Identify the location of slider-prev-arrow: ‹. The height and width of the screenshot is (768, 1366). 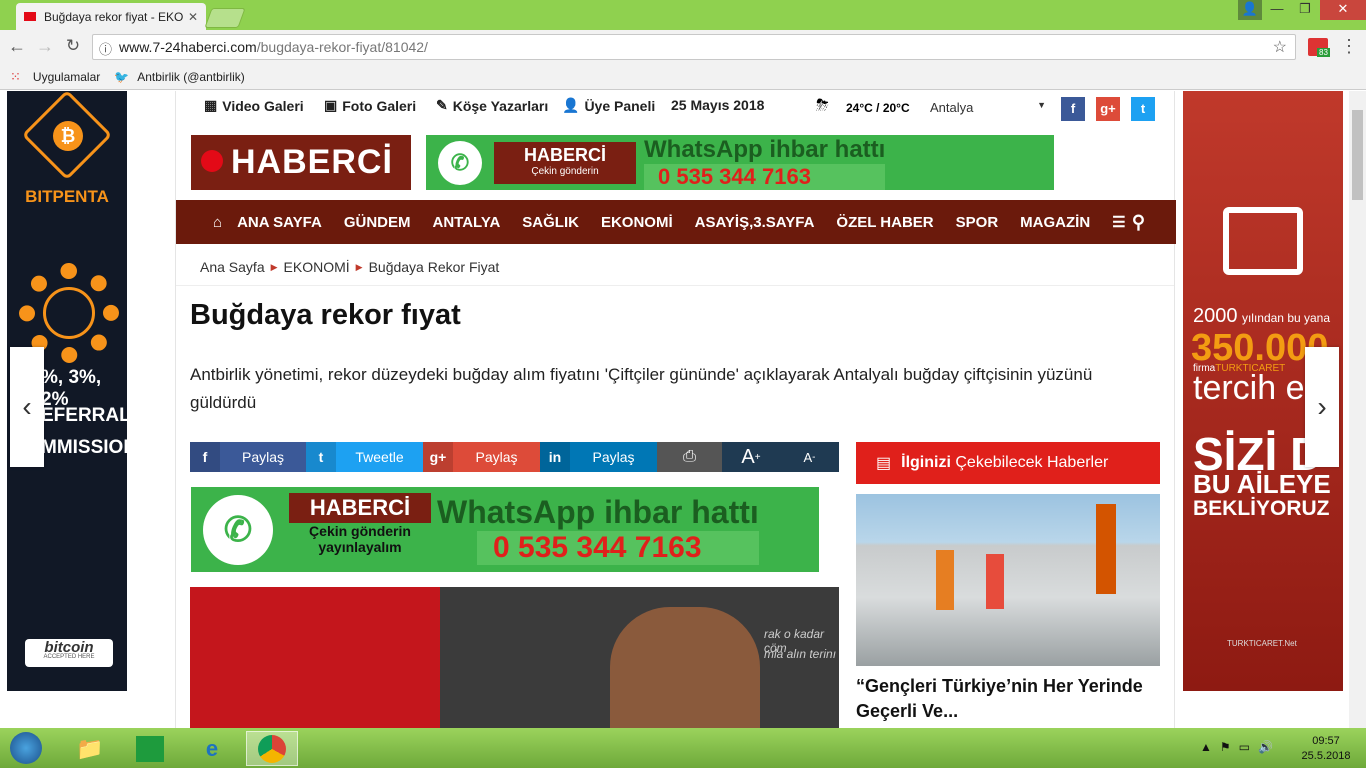
(27, 407).